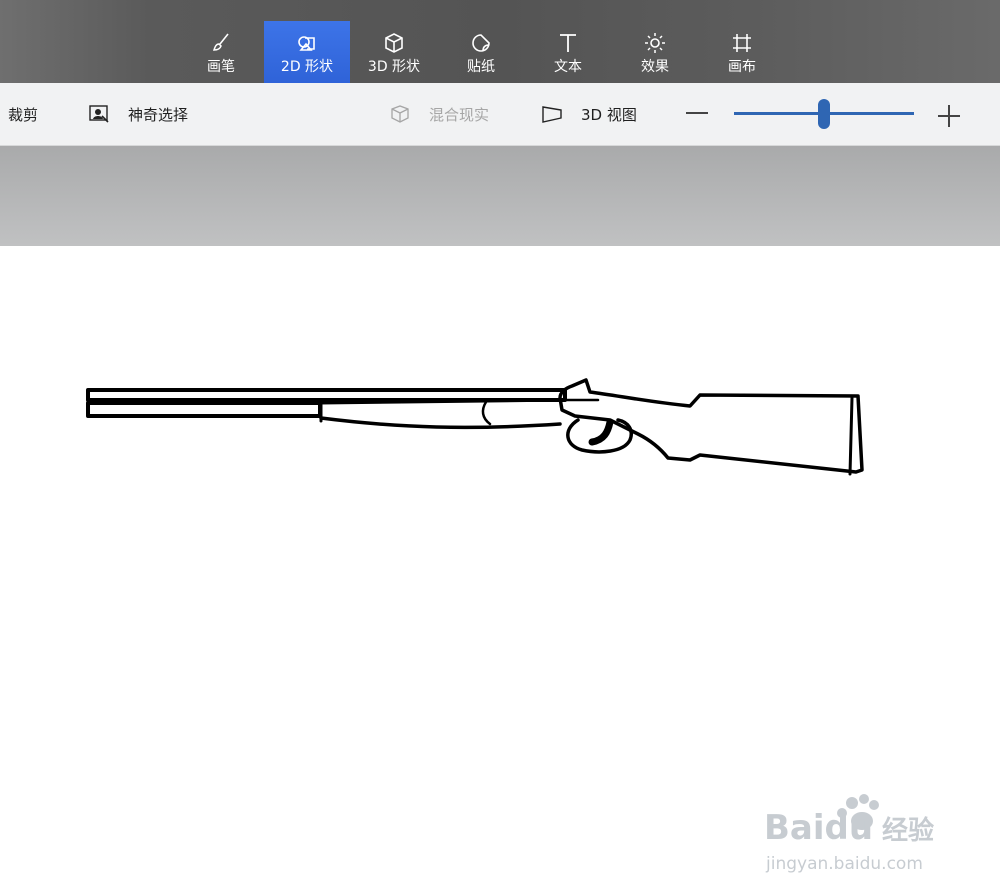 Image resolution: width=1000 pixels, height=881 pixels. I want to click on tab-effects: 效果, so click(655, 52).